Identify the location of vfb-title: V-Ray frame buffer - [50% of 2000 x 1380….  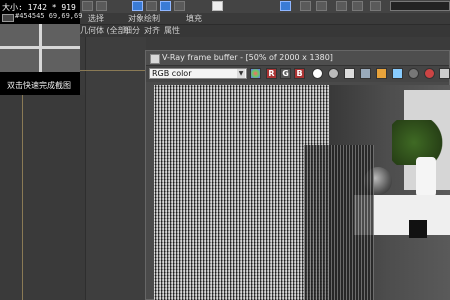
(247, 57).